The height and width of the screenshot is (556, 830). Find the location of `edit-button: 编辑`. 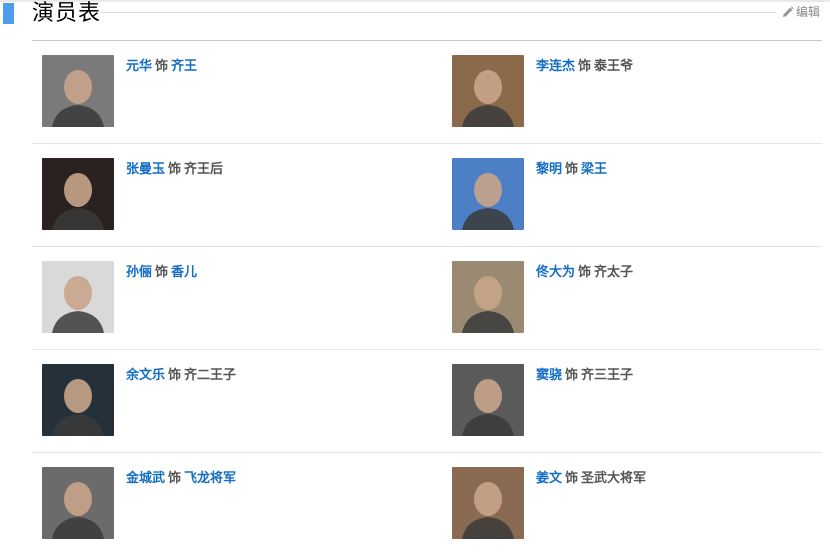

edit-button: 编辑 is located at coordinates (801, 12).